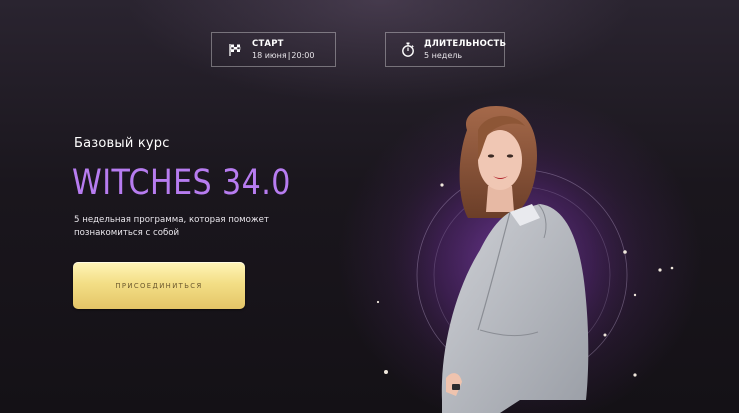  Describe the element at coordinates (122, 143) in the screenshot. I see `course-subtitle: Базовый курс` at that location.